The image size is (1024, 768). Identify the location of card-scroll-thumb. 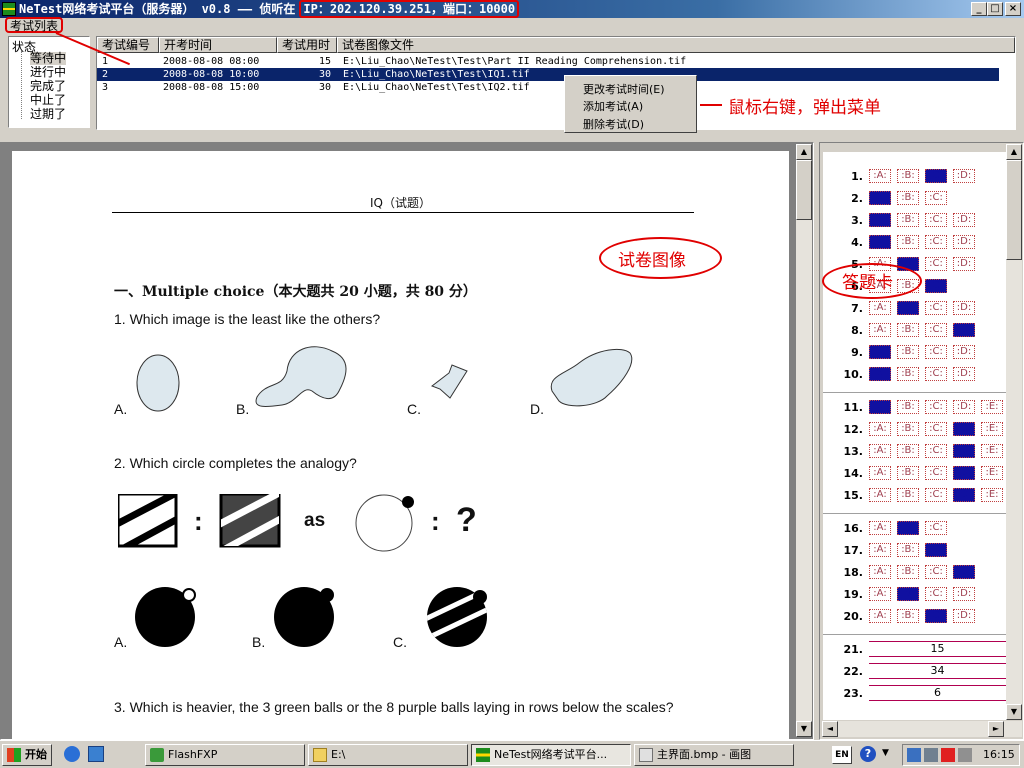
(1014, 210).